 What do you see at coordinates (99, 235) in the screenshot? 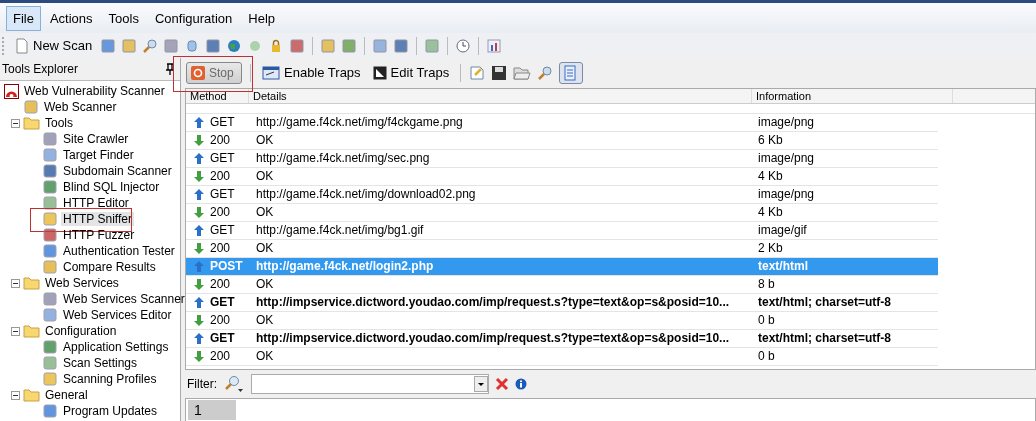
I see `tree-item: HTTP Fuzzer` at bounding box center [99, 235].